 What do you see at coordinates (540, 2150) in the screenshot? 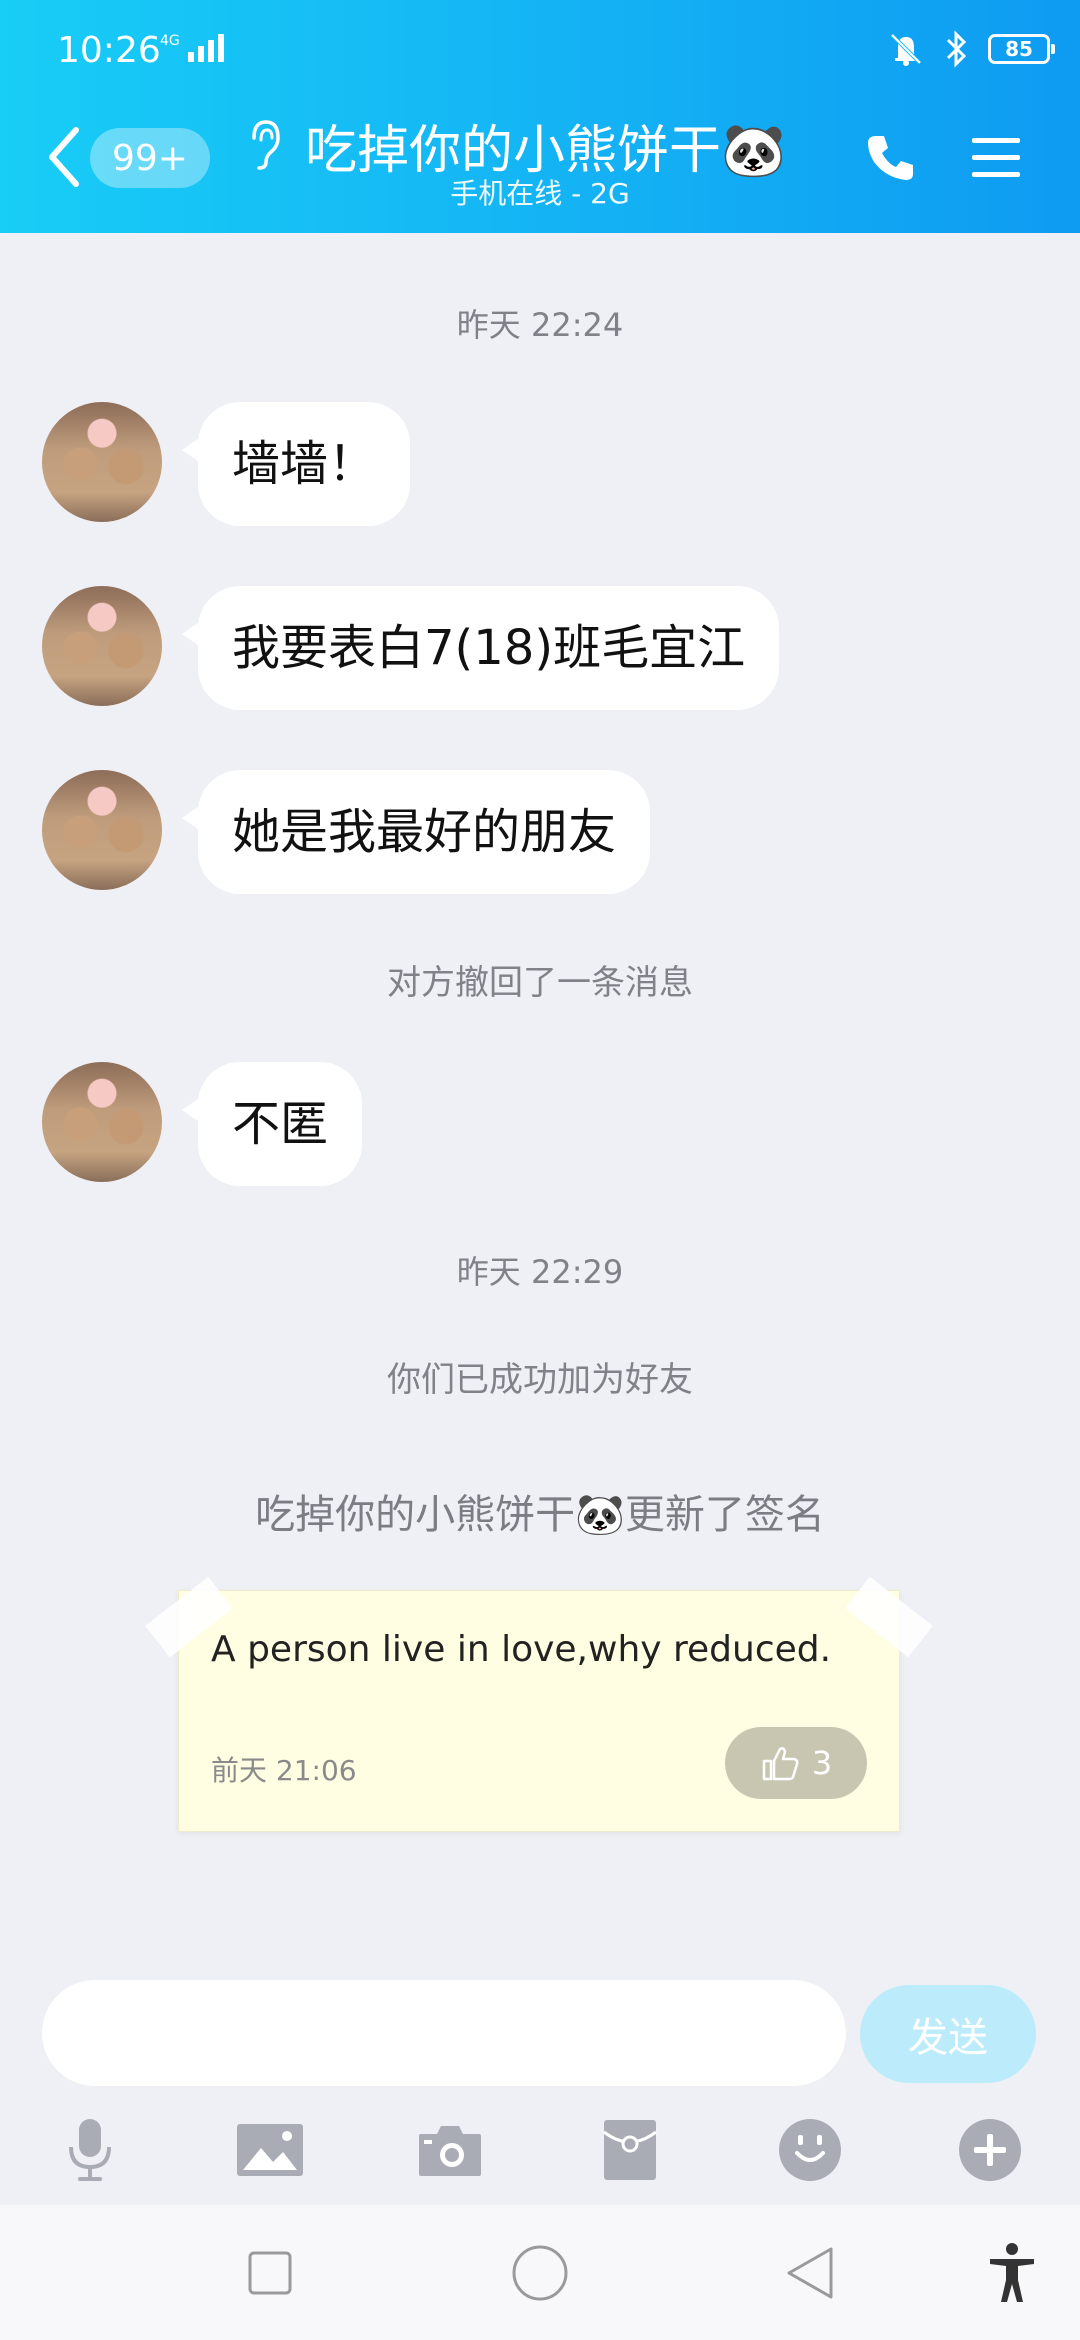
I see `input-toolbar` at bounding box center [540, 2150].